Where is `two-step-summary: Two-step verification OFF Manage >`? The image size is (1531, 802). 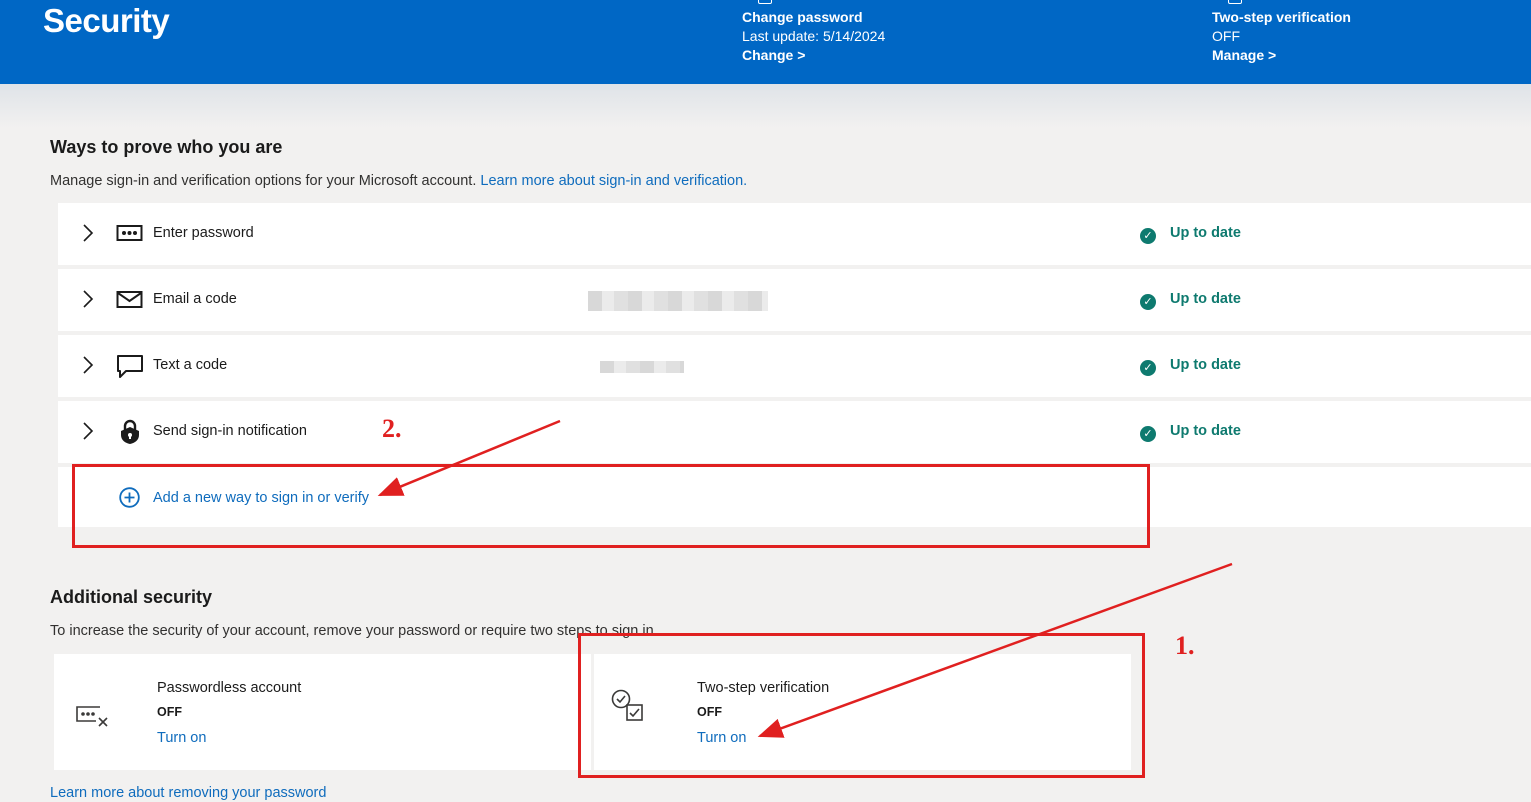 two-step-summary: Two-step verification OFF Manage > is located at coordinates (1281, 32).